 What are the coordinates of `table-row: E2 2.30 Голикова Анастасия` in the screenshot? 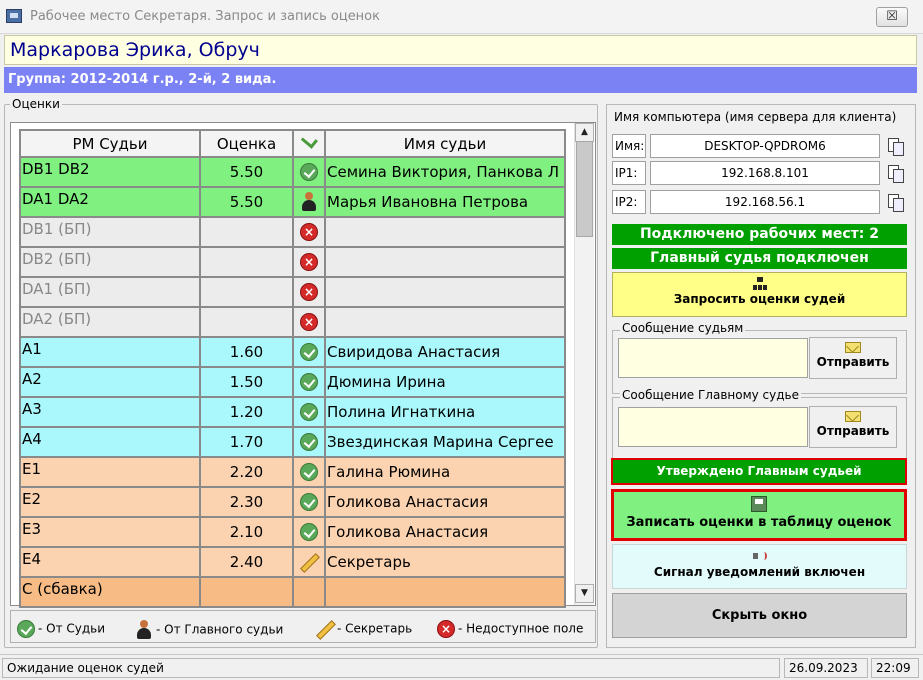 It's located at (292, 502).